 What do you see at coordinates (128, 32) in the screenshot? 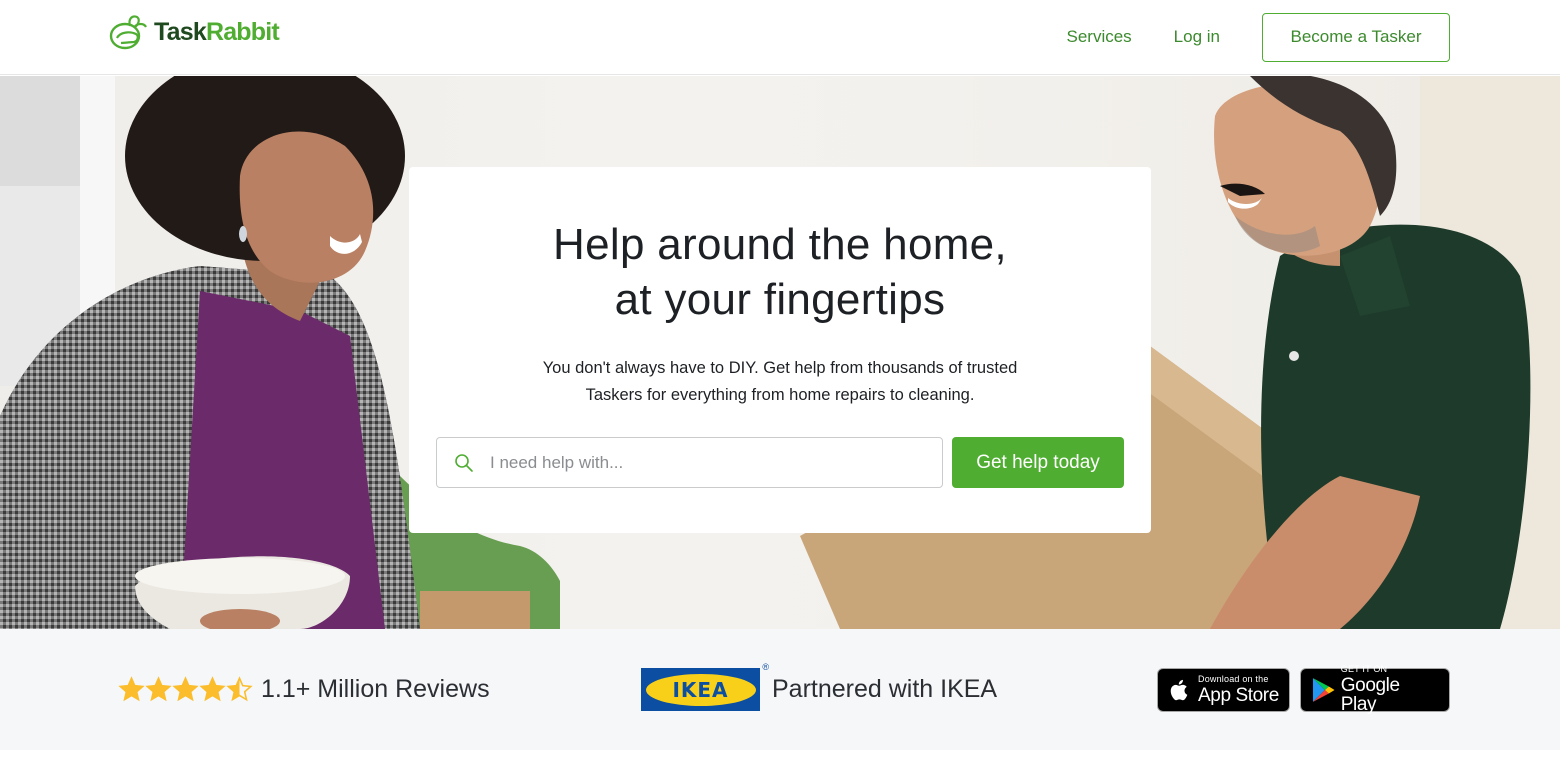
I see `rabbit-logo-icon` at bounding box center [128, 32].